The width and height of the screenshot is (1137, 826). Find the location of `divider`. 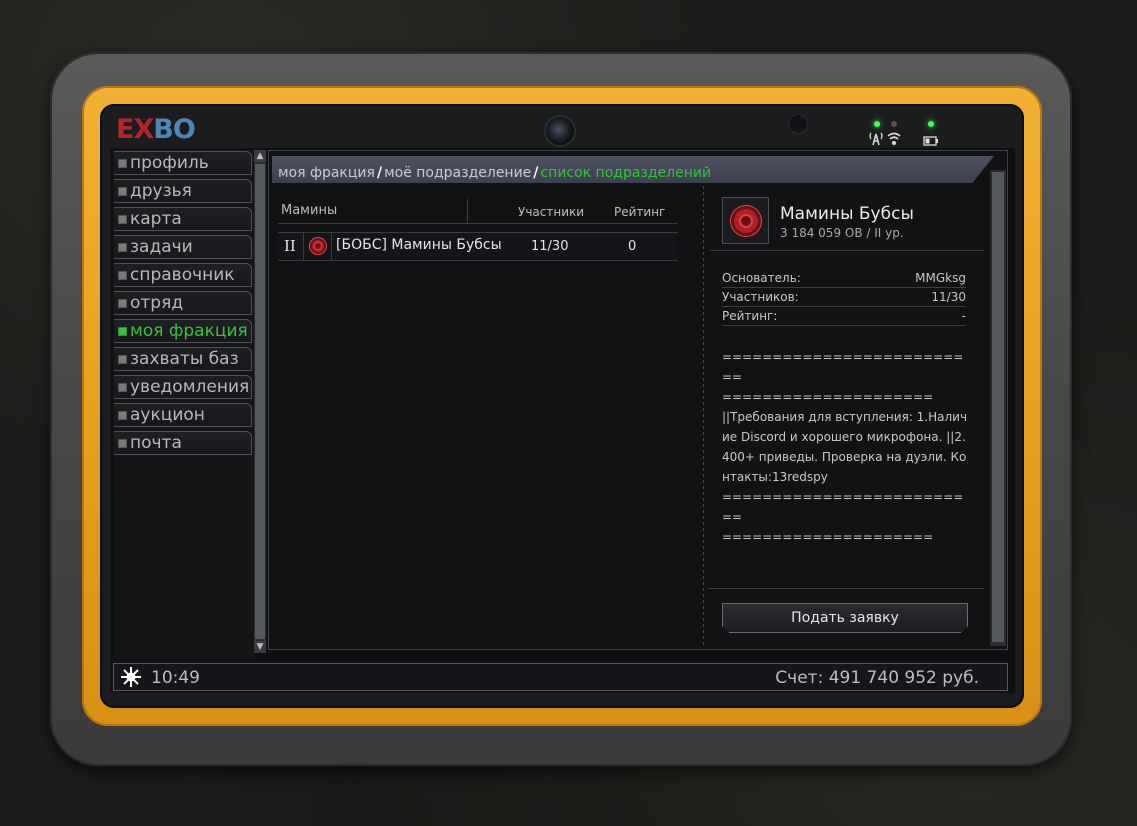

divider is located at coordinates (846, 588).